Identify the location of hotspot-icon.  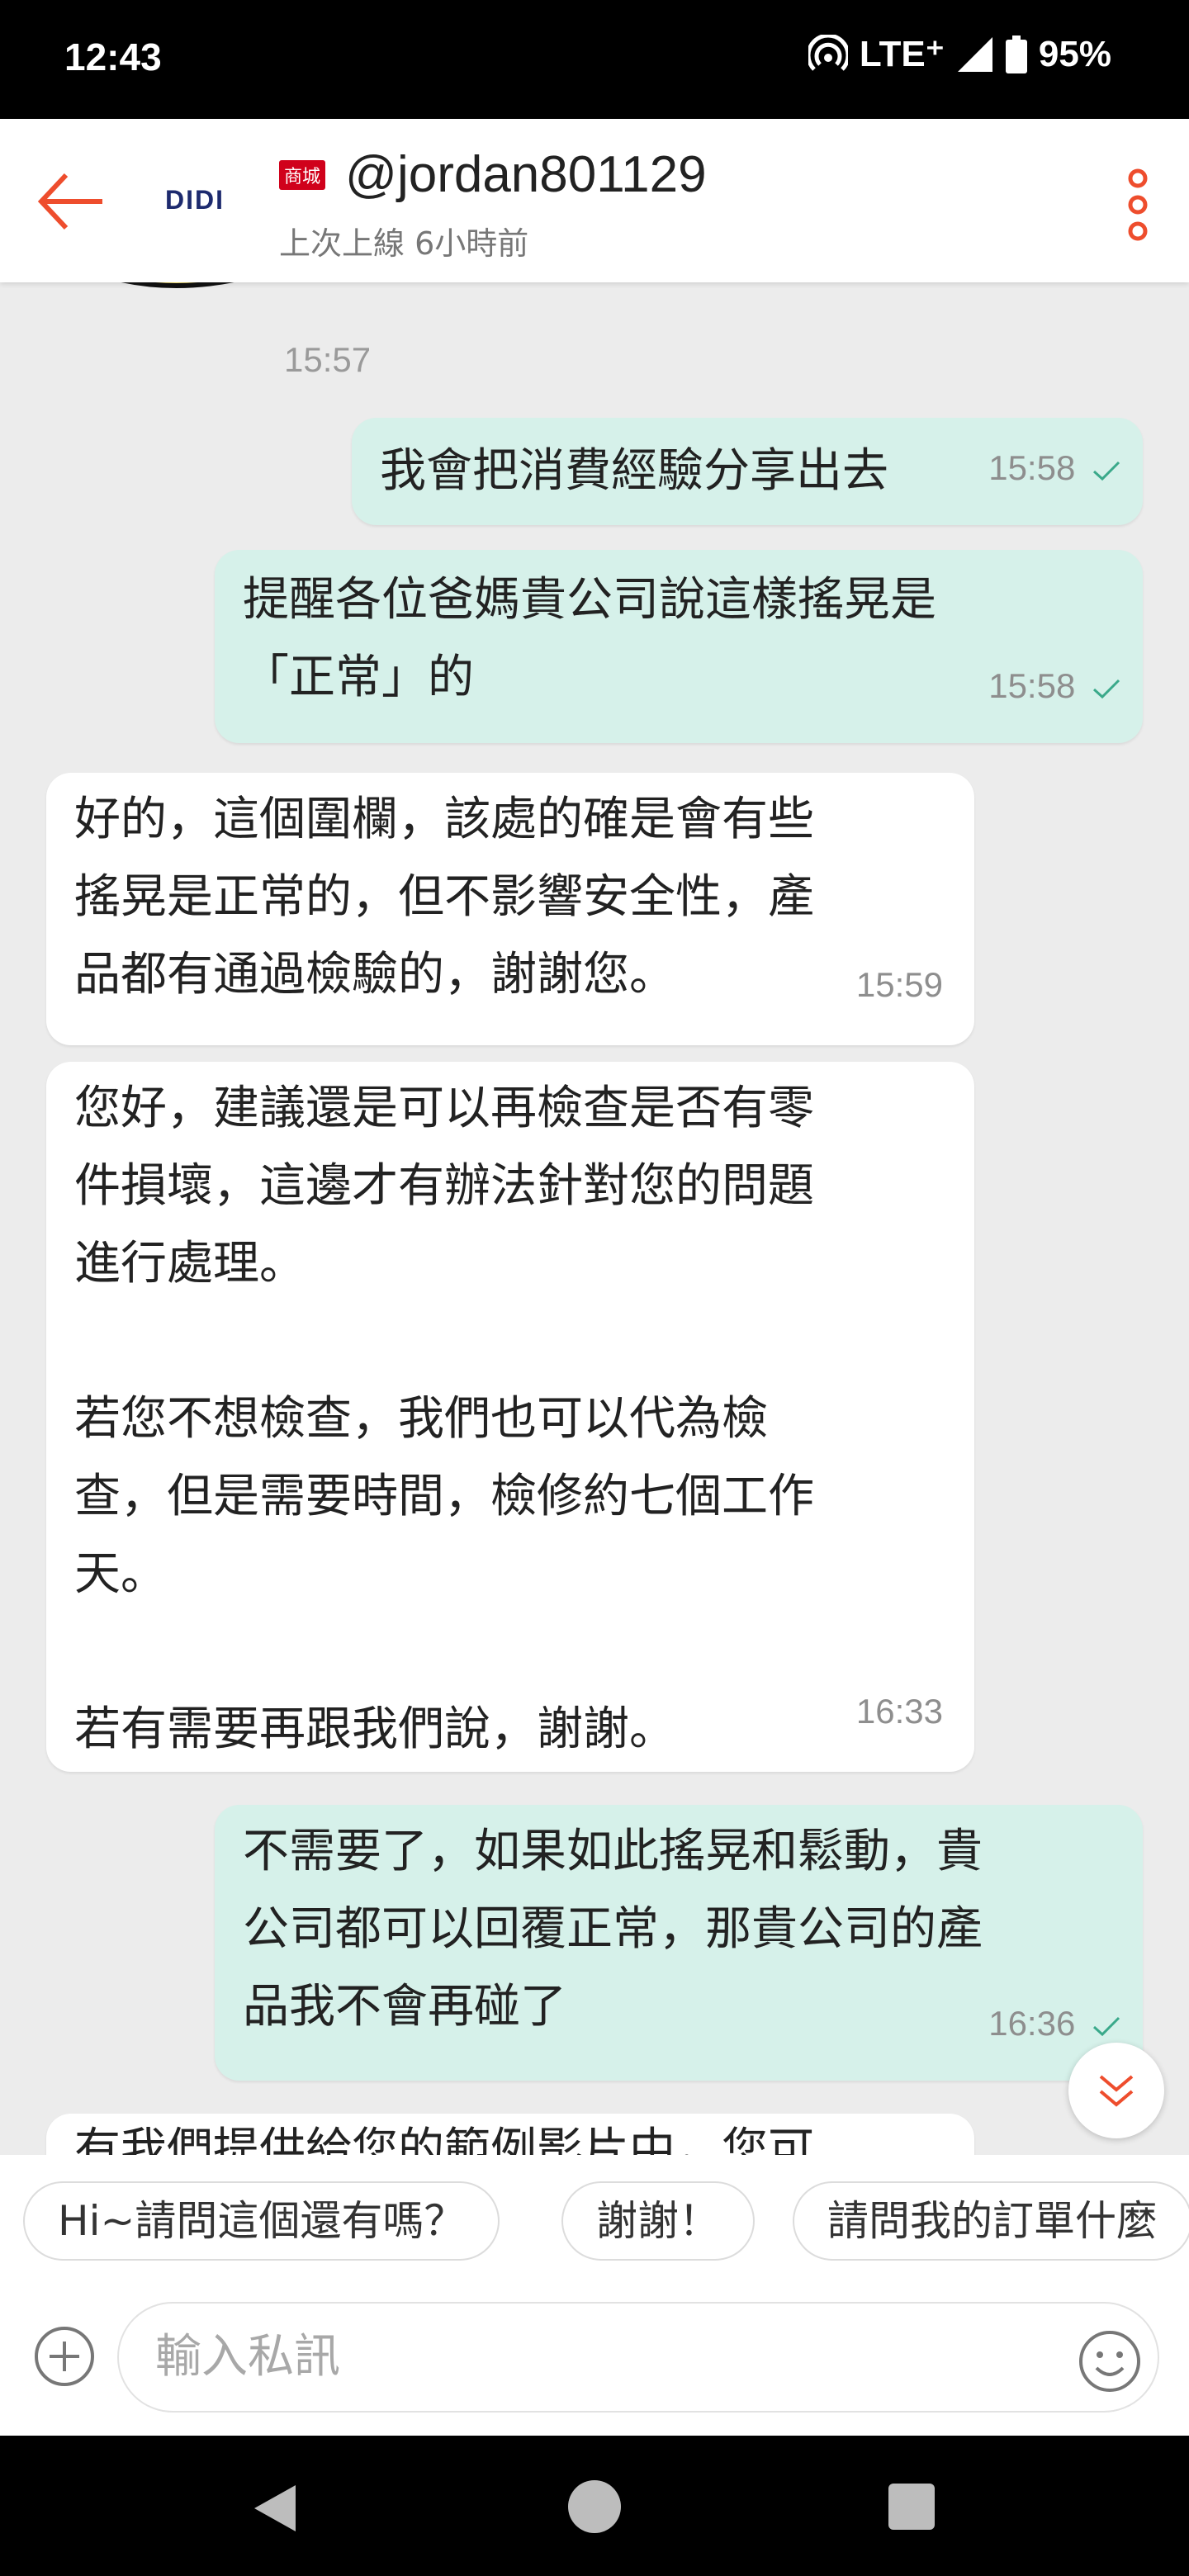
(828, 52).